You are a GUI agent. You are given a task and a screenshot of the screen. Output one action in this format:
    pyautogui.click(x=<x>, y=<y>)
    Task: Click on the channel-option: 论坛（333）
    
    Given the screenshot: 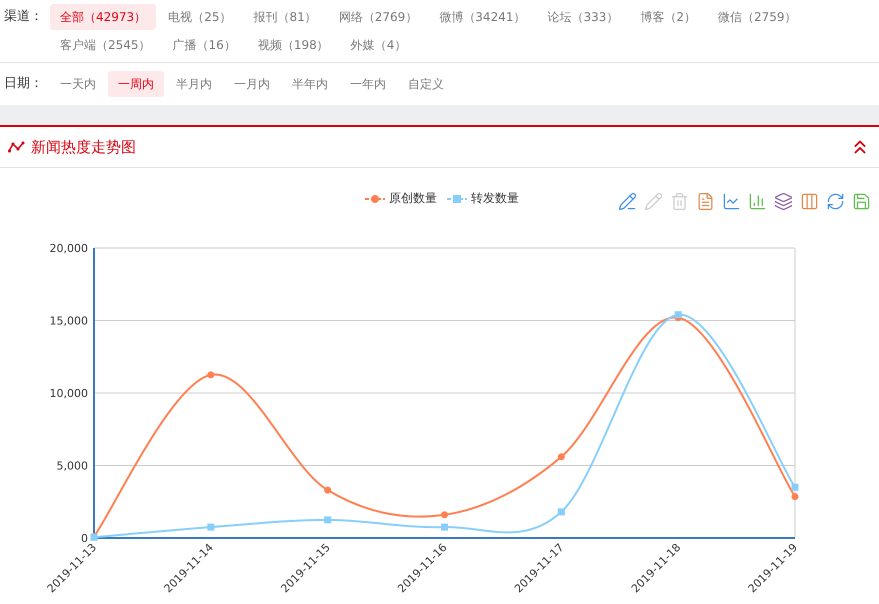 What is the action you would take?
    pyautogui.click(x=582, y=17)
    